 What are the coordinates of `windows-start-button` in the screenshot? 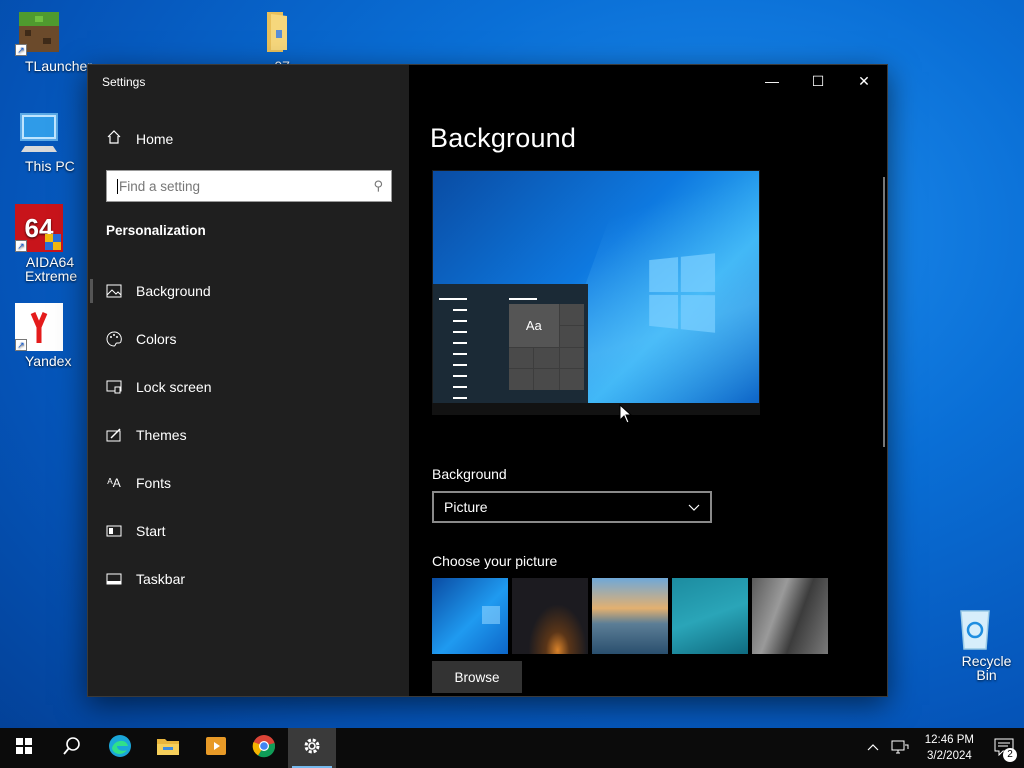 It's located at (24, 748).